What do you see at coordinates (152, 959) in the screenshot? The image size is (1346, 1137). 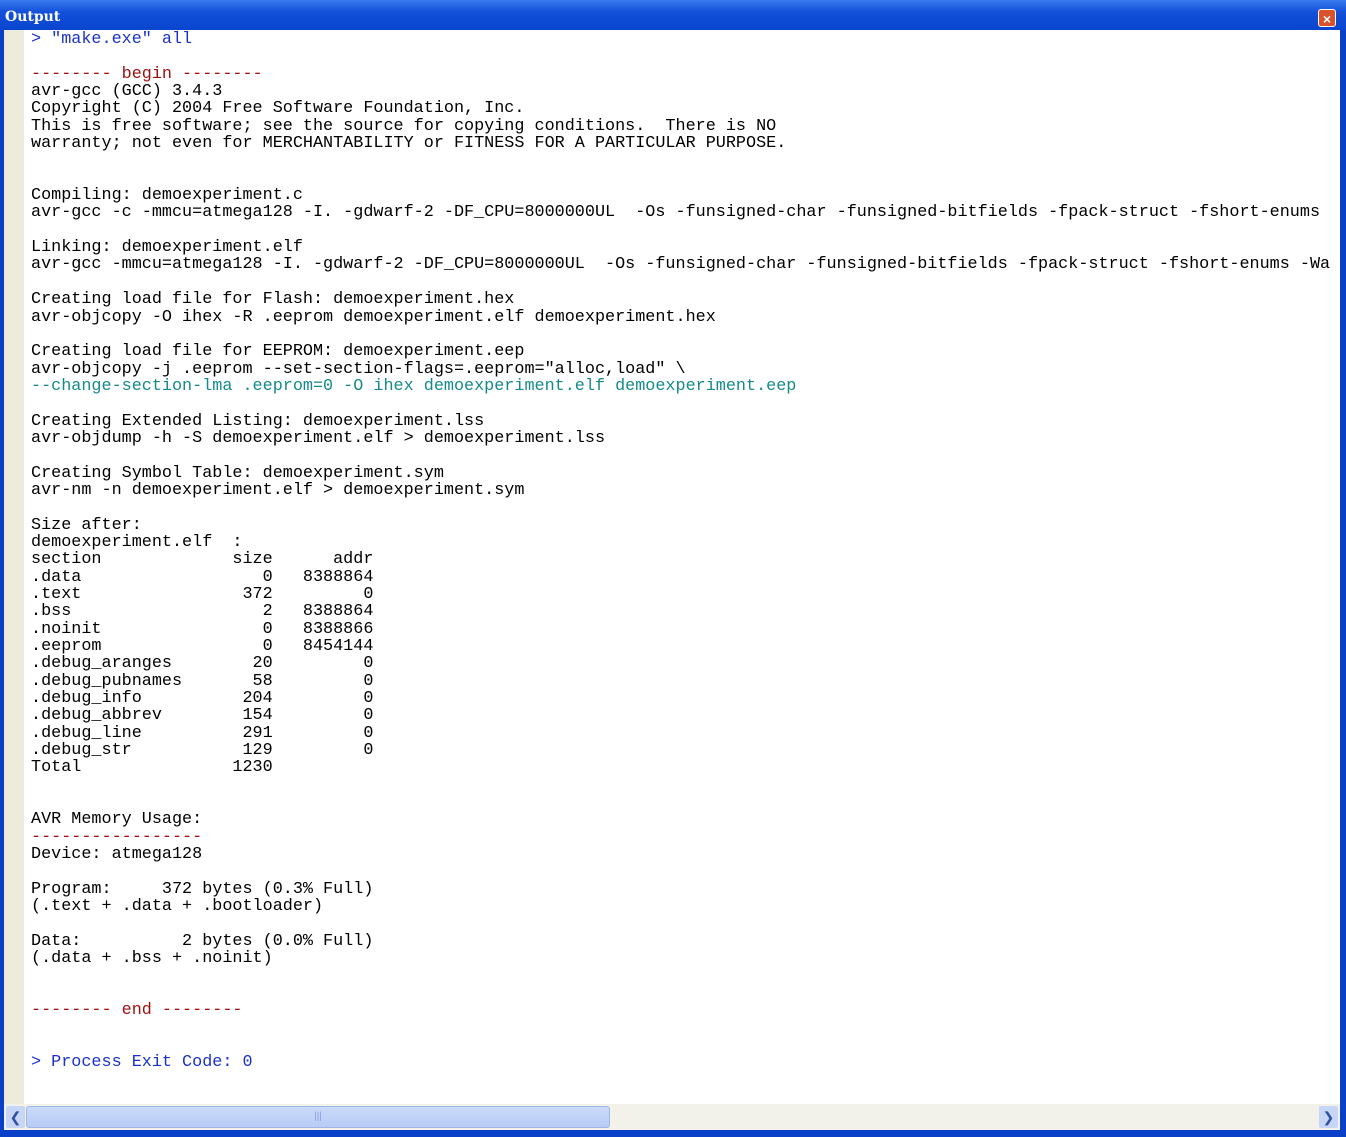 I see `output-line: (.data + .bss + .noinit)` at bounding box center [152, 959].